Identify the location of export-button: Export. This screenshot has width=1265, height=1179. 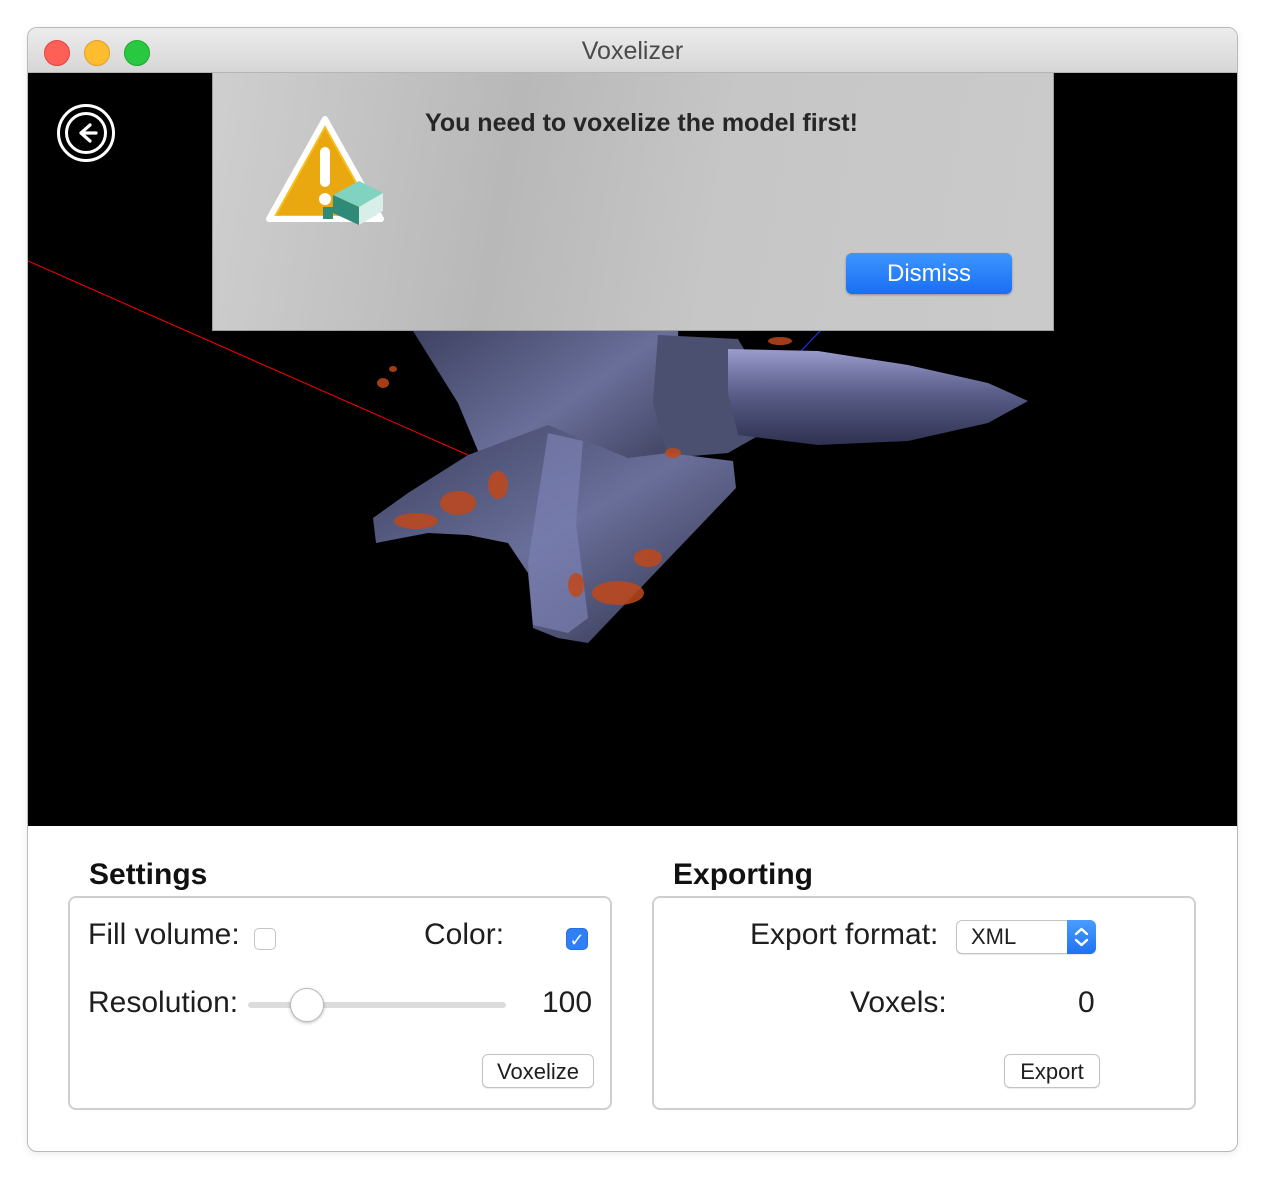
(1052, 1071).